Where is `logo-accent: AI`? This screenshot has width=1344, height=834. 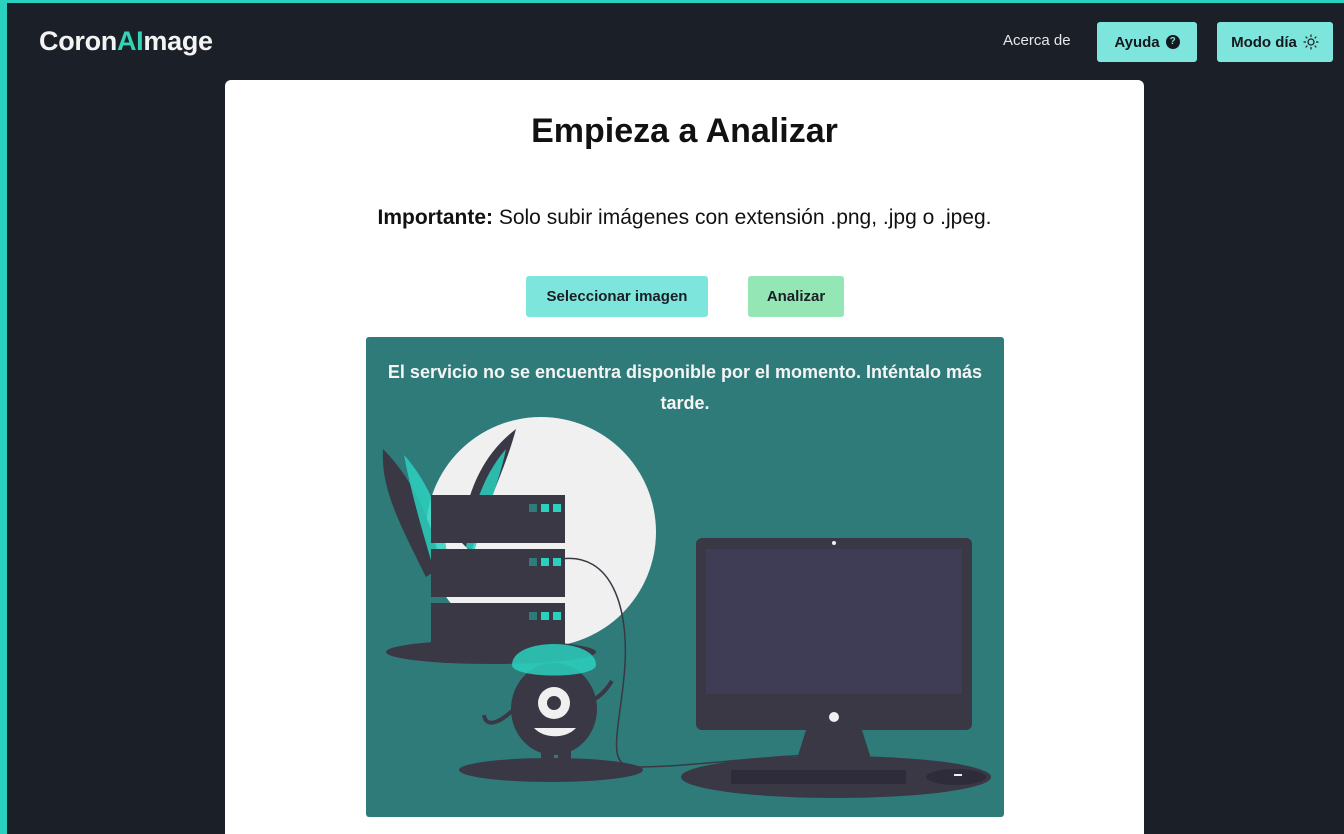
logo-accent: AI is located at coordinates (130, 41).